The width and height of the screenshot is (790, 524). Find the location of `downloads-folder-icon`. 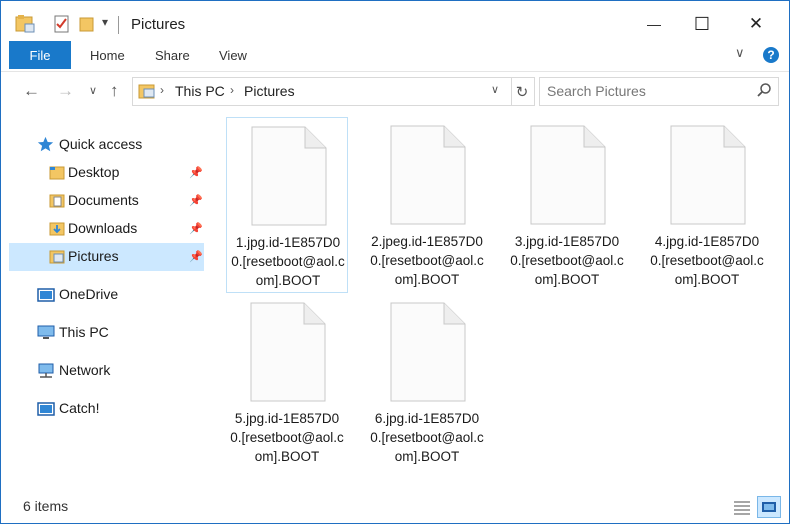

downloads-folder-icon is located at coordinates (57, 231).